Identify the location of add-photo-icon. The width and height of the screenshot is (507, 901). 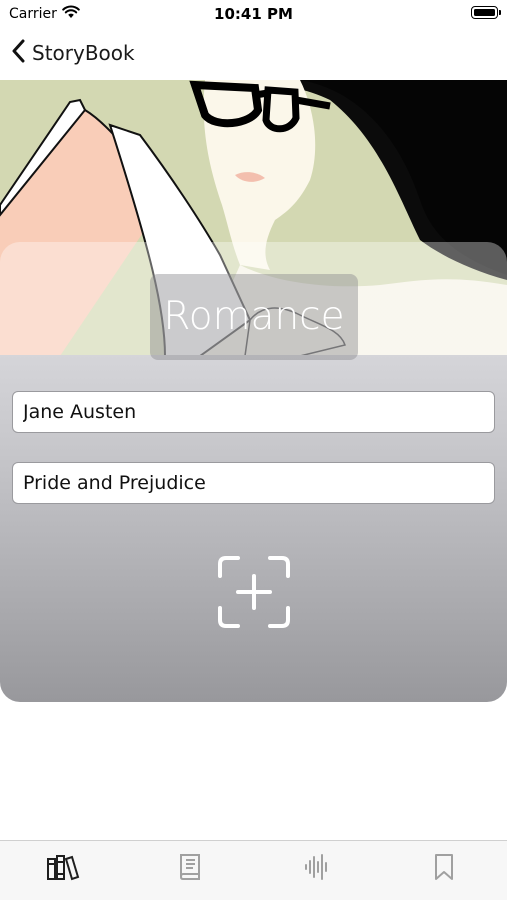
(254, 595).